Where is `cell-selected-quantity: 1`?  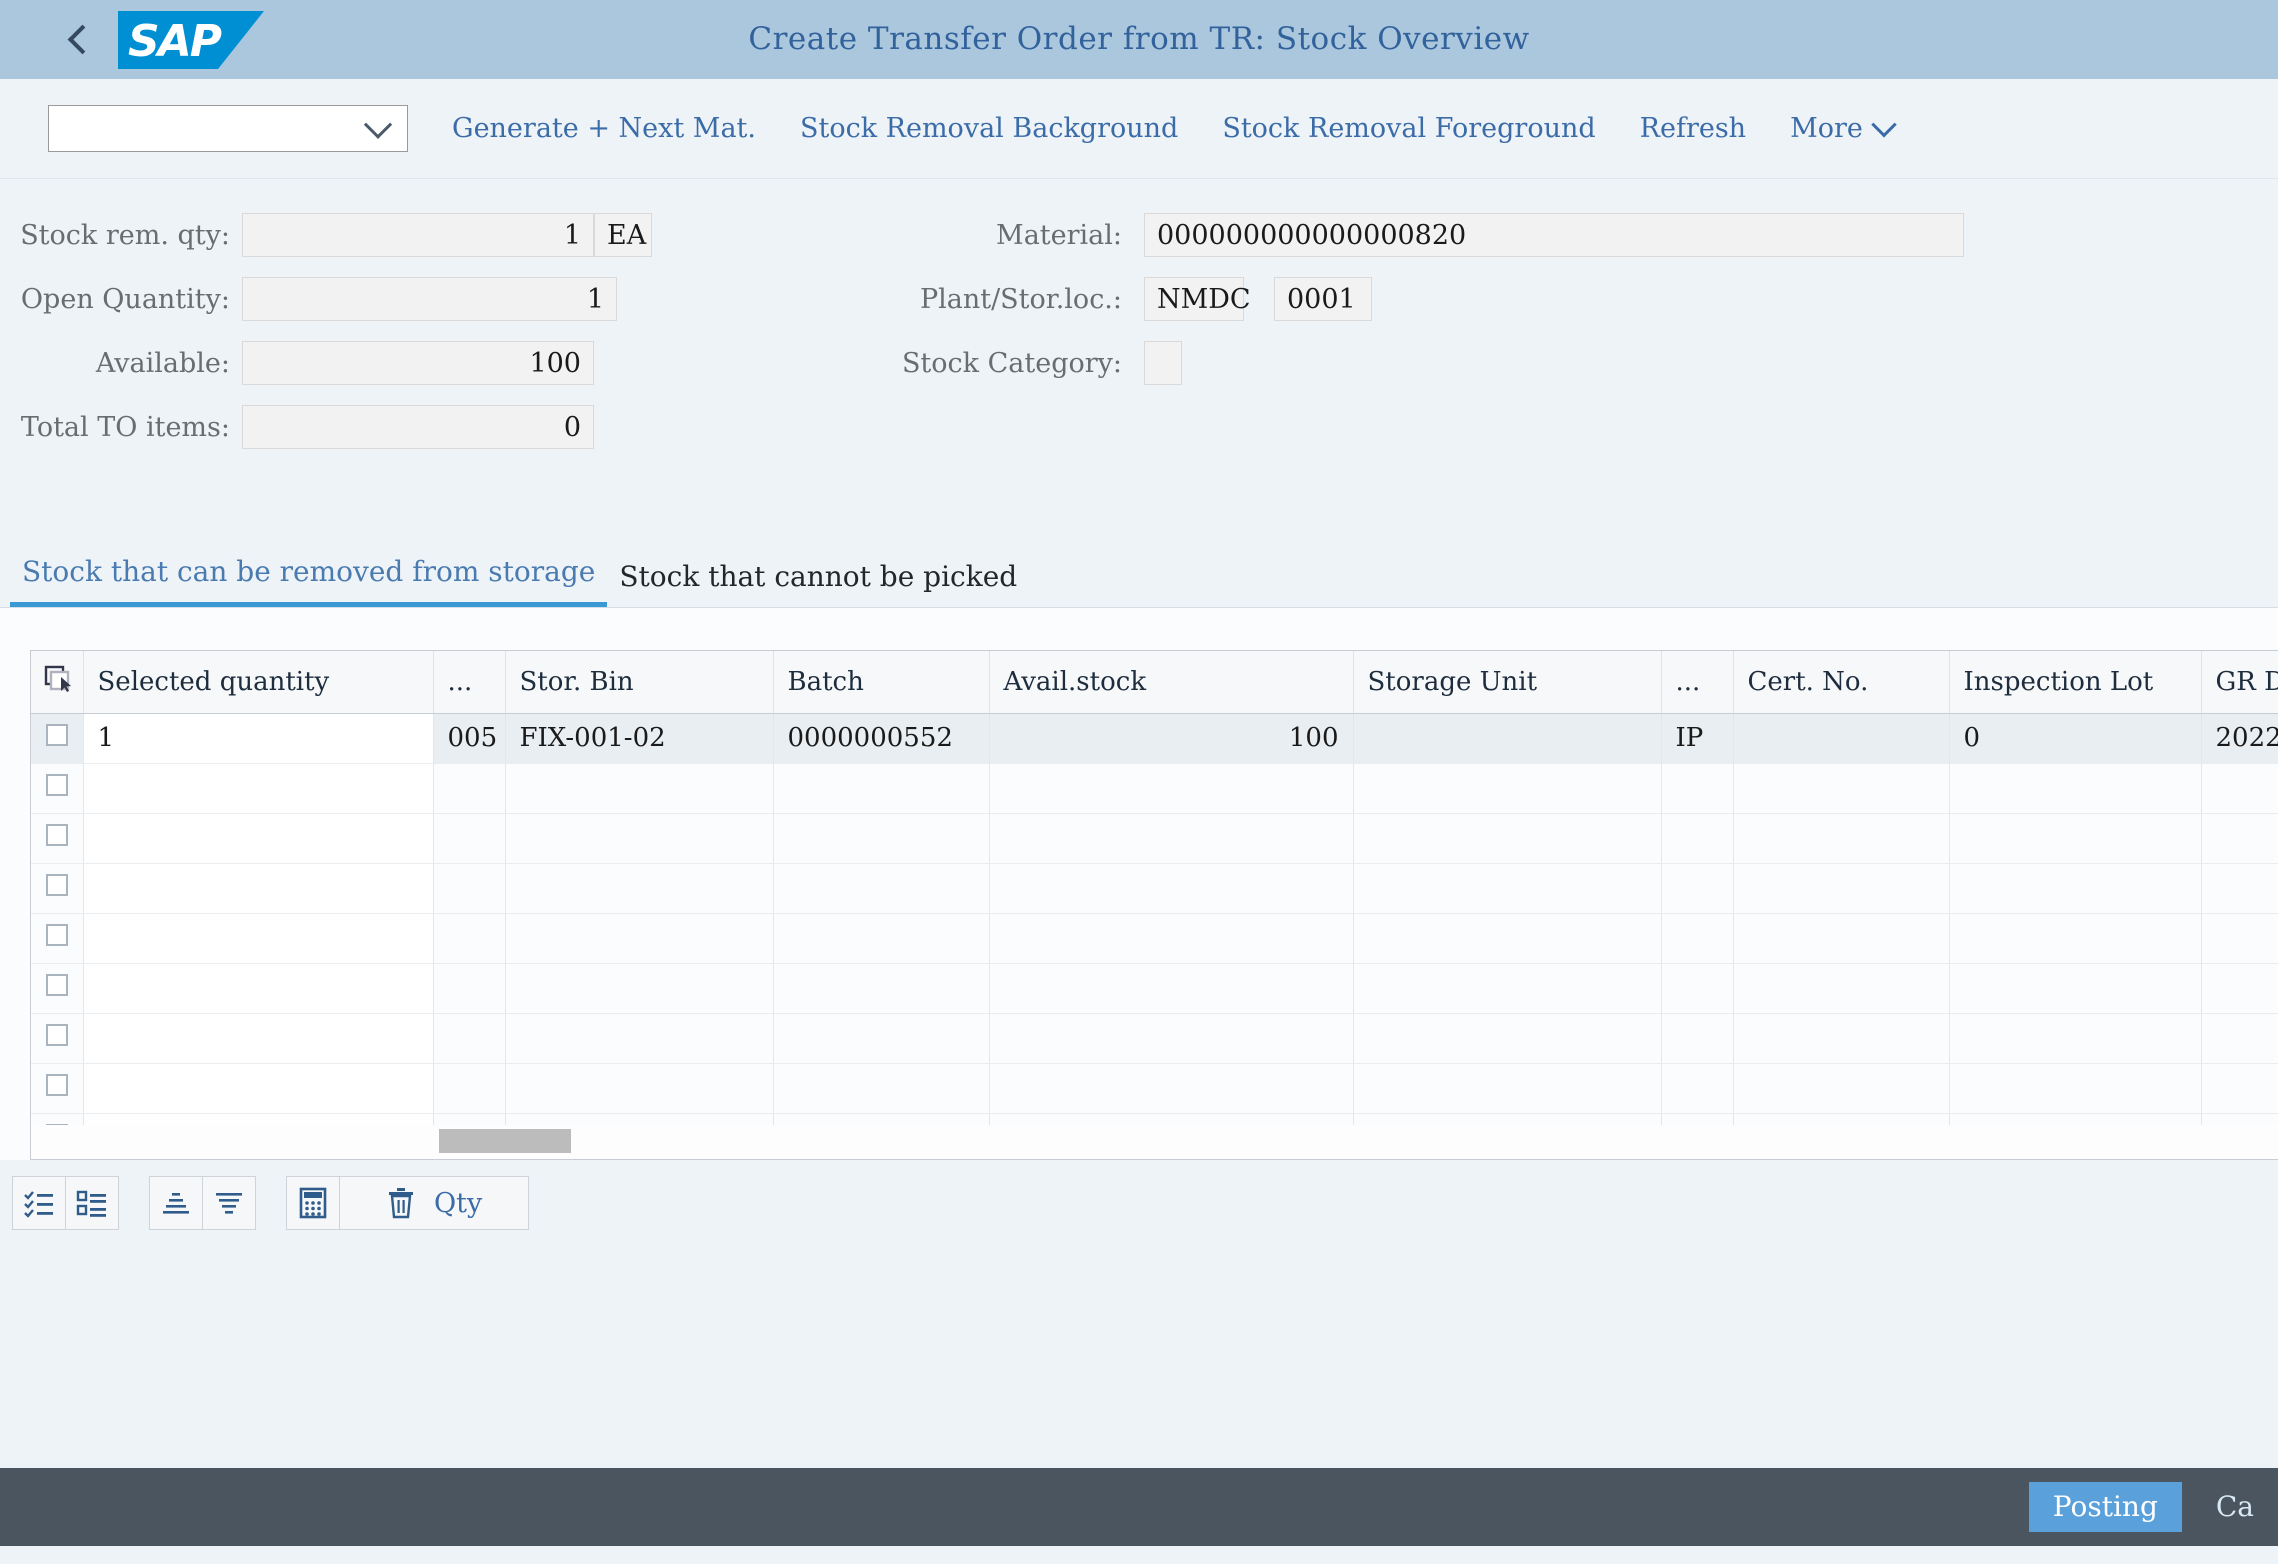
cell-selected-quantity: 1 is located at coordinates (258, 738).